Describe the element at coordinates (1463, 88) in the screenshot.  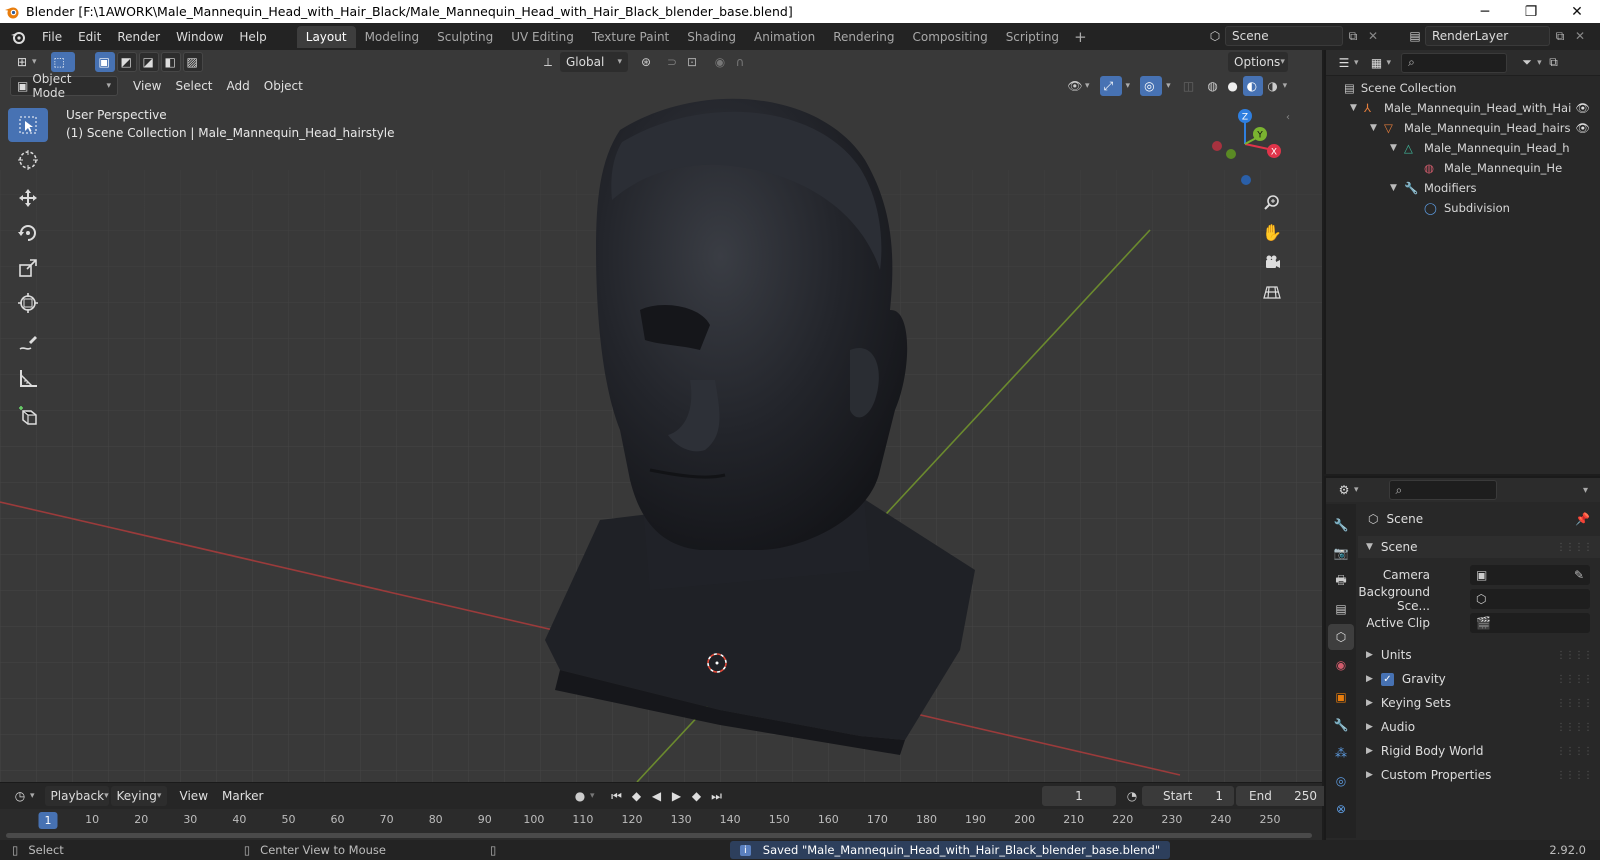
I see `outliner-row-scene-collection: ▤ Scene Collection` at that location.